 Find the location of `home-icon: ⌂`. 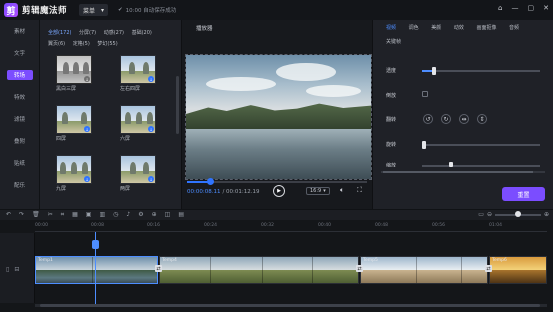

home-icon: ⌂ is located at coordinates (500, 8).